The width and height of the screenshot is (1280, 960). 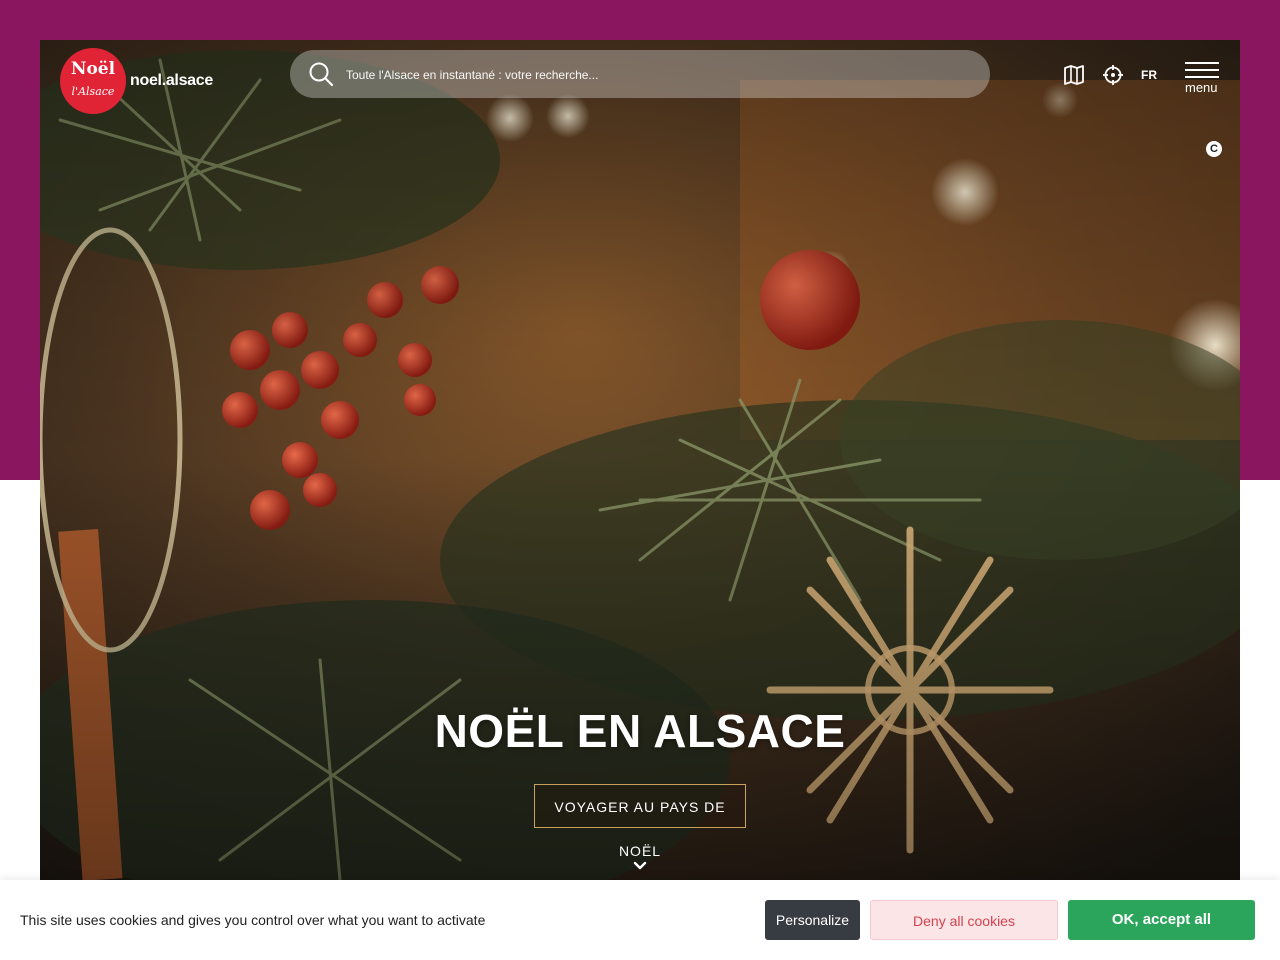 What do you see at coordinates (1214, 149) in the screenshot?
I see `photo-credit-button: C` at bounding box center [1214, 149].